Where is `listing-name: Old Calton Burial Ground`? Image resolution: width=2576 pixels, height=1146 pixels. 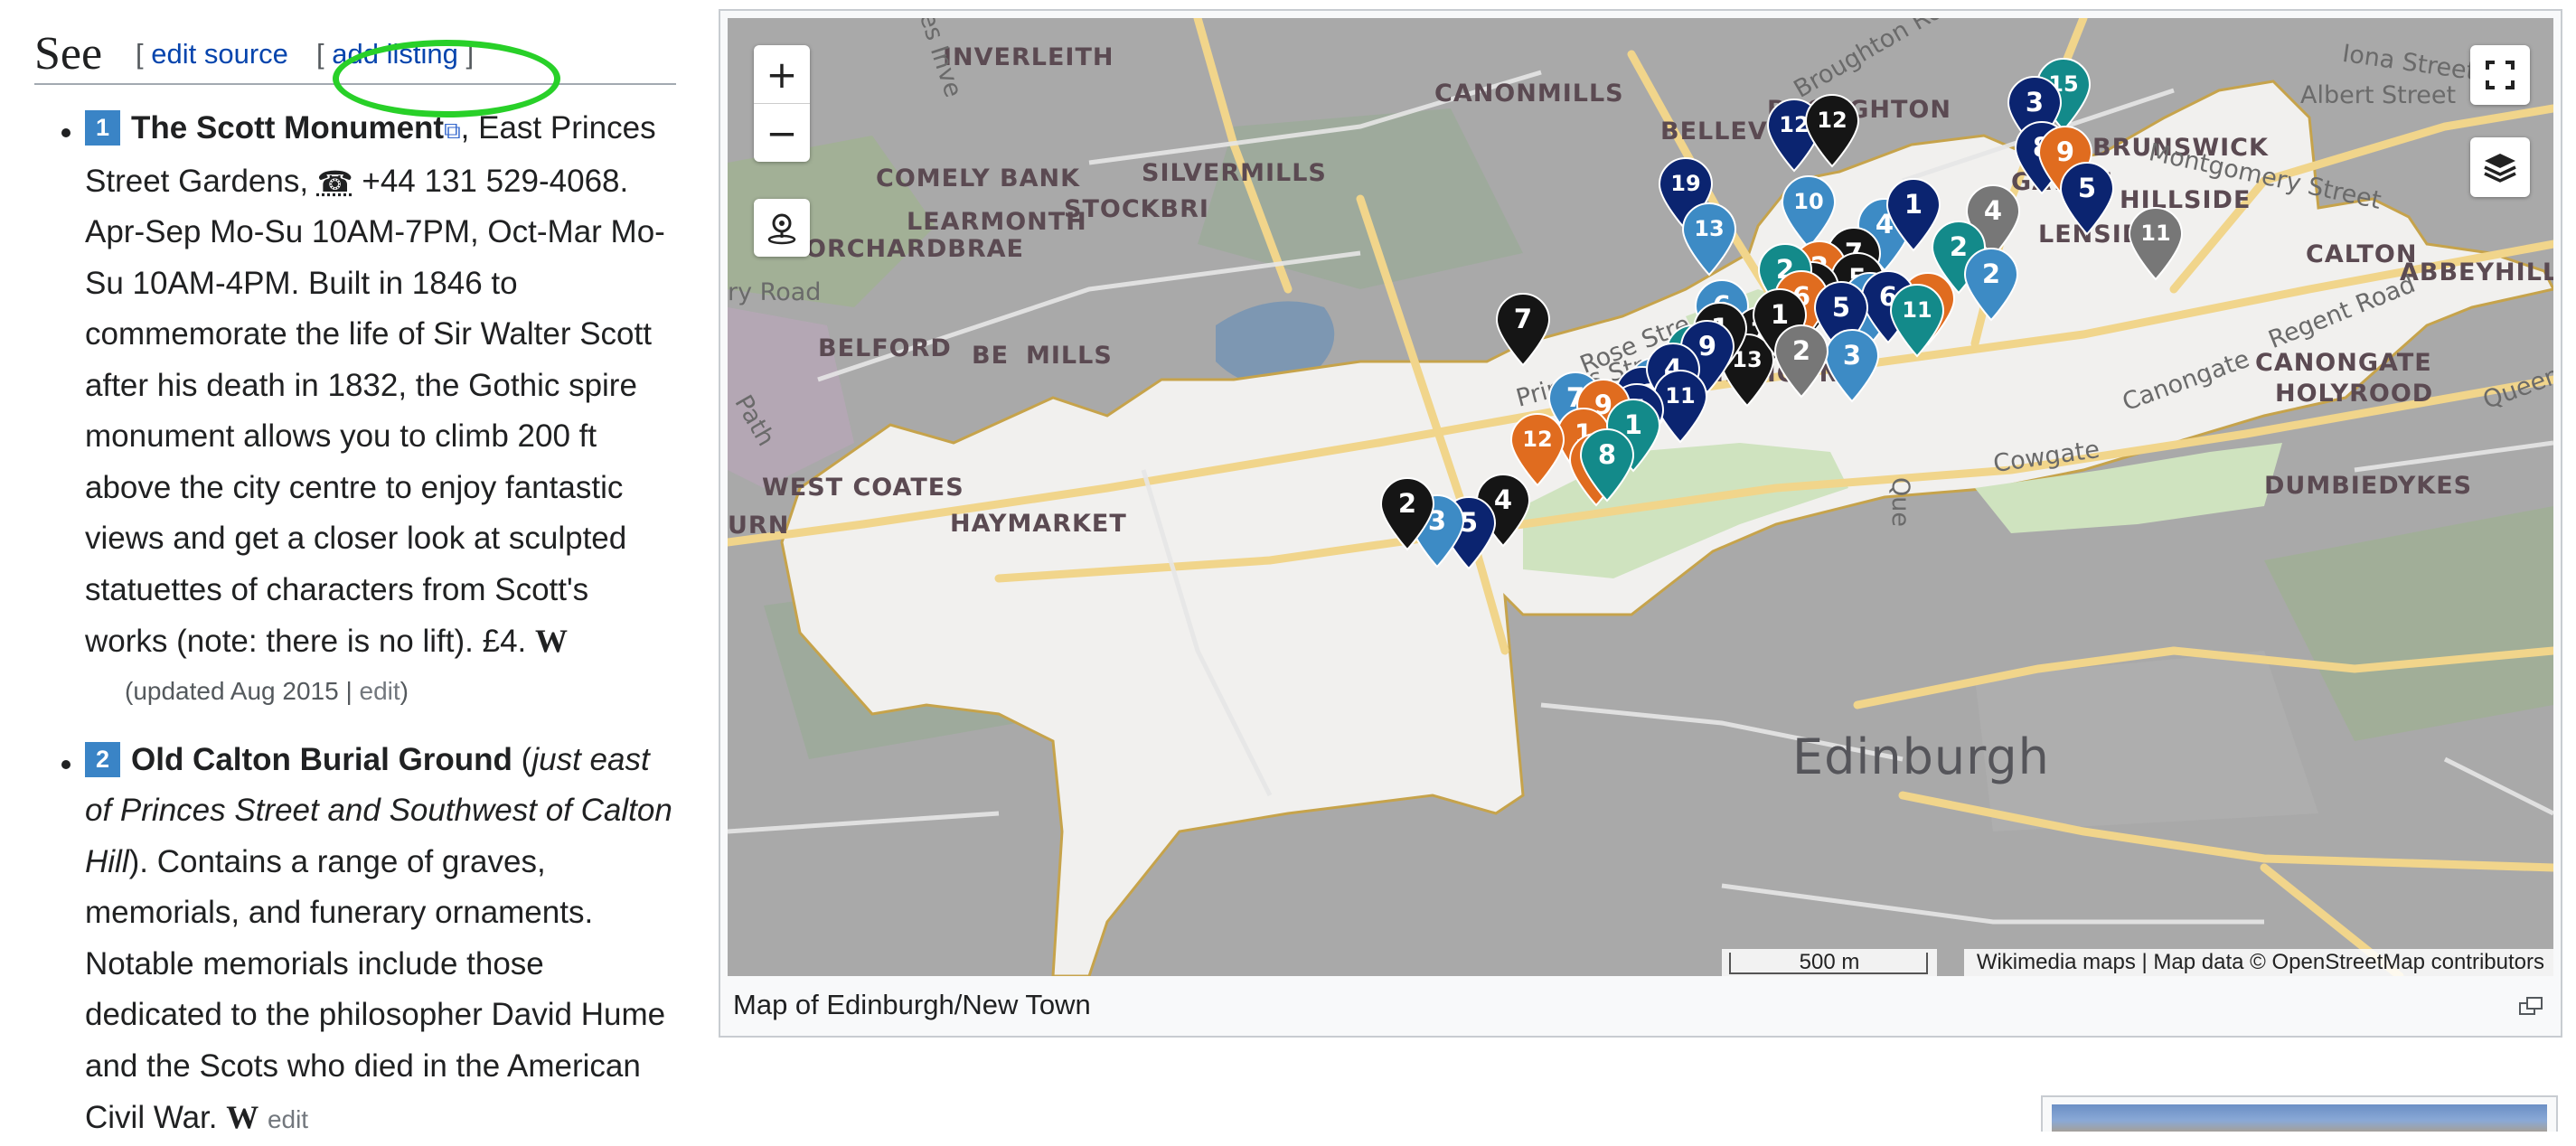
listing-name: Old Calton Burial Ground is located at coordinates (322, 760).